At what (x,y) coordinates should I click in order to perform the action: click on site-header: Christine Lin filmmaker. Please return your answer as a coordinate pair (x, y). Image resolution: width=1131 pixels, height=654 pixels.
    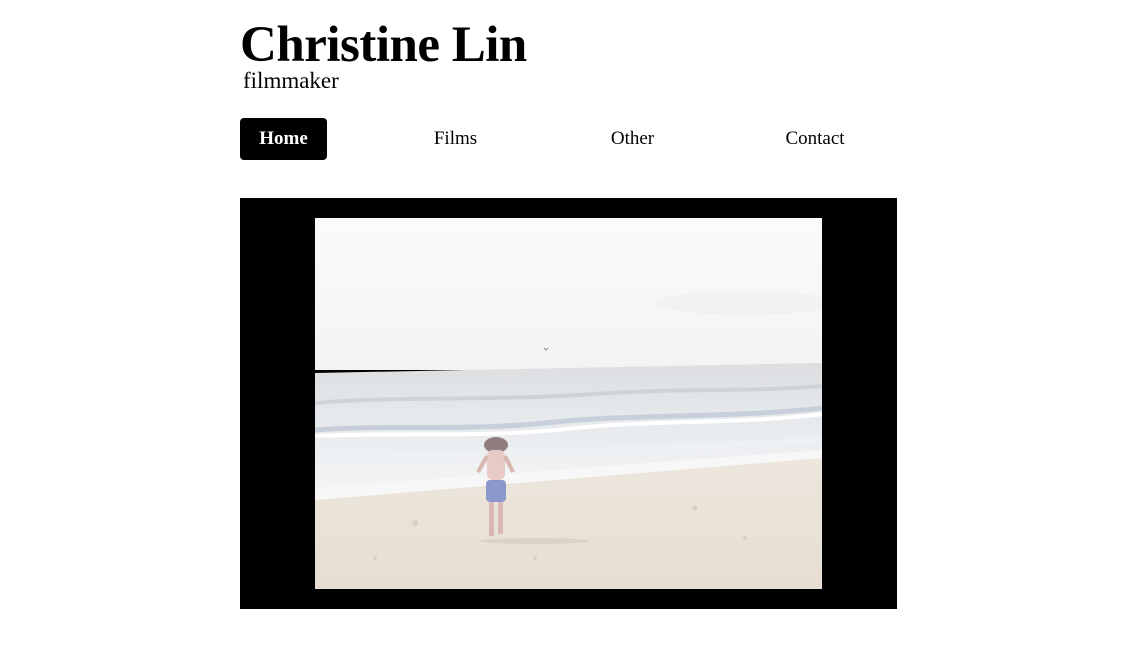
    Looking at the image, I should click on (570, 54).